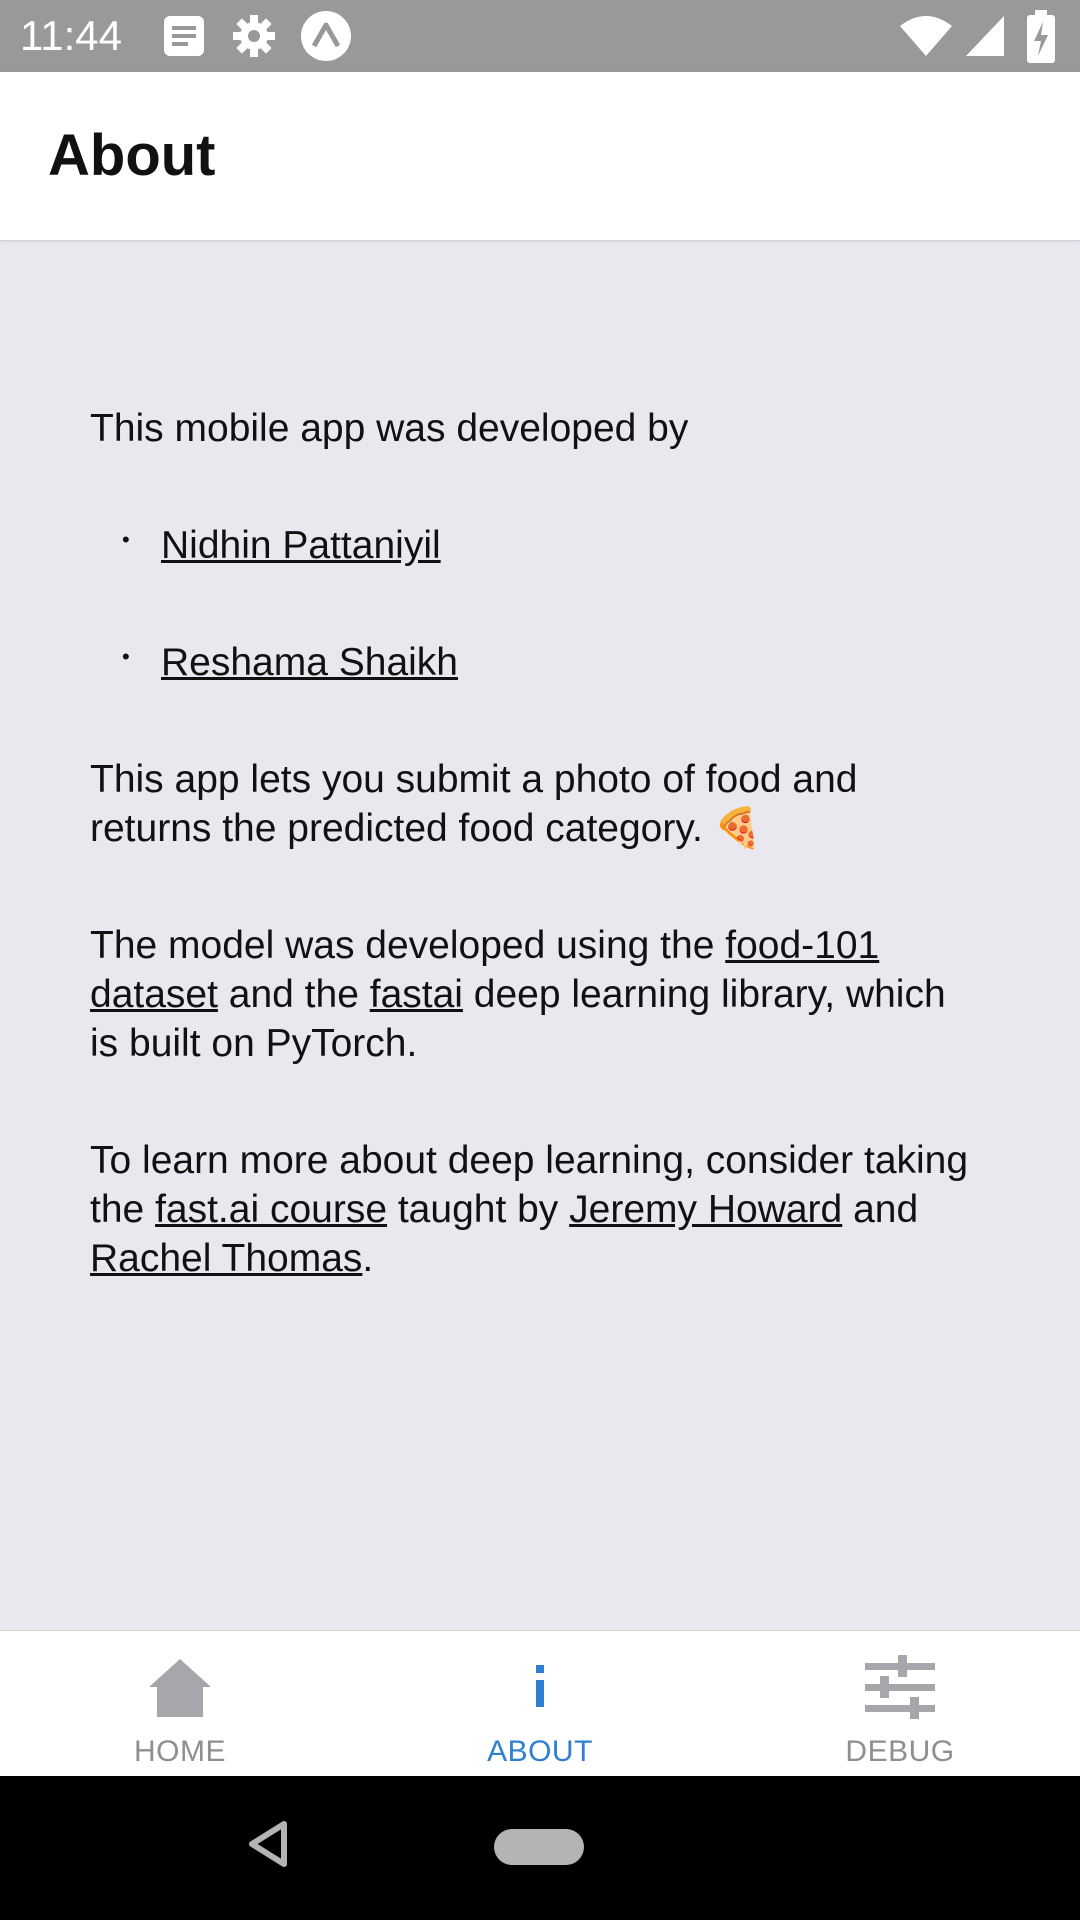  Describe the element at coordinates (986, 38) in the screenshot. I see `signal-icon` at that location.